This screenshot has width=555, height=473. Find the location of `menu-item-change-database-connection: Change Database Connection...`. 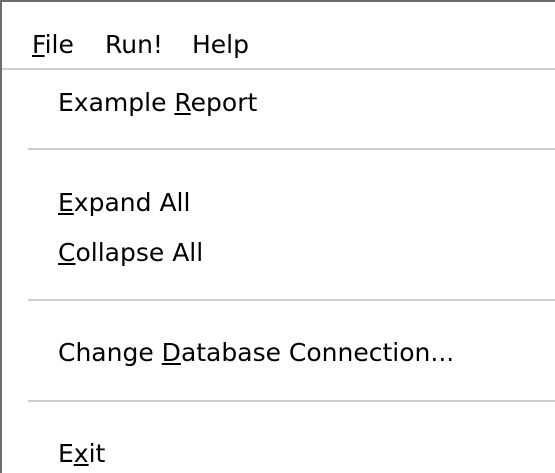

menu-item-change-database-connection: Change Database Connection... is located at coordinates (256, 353).